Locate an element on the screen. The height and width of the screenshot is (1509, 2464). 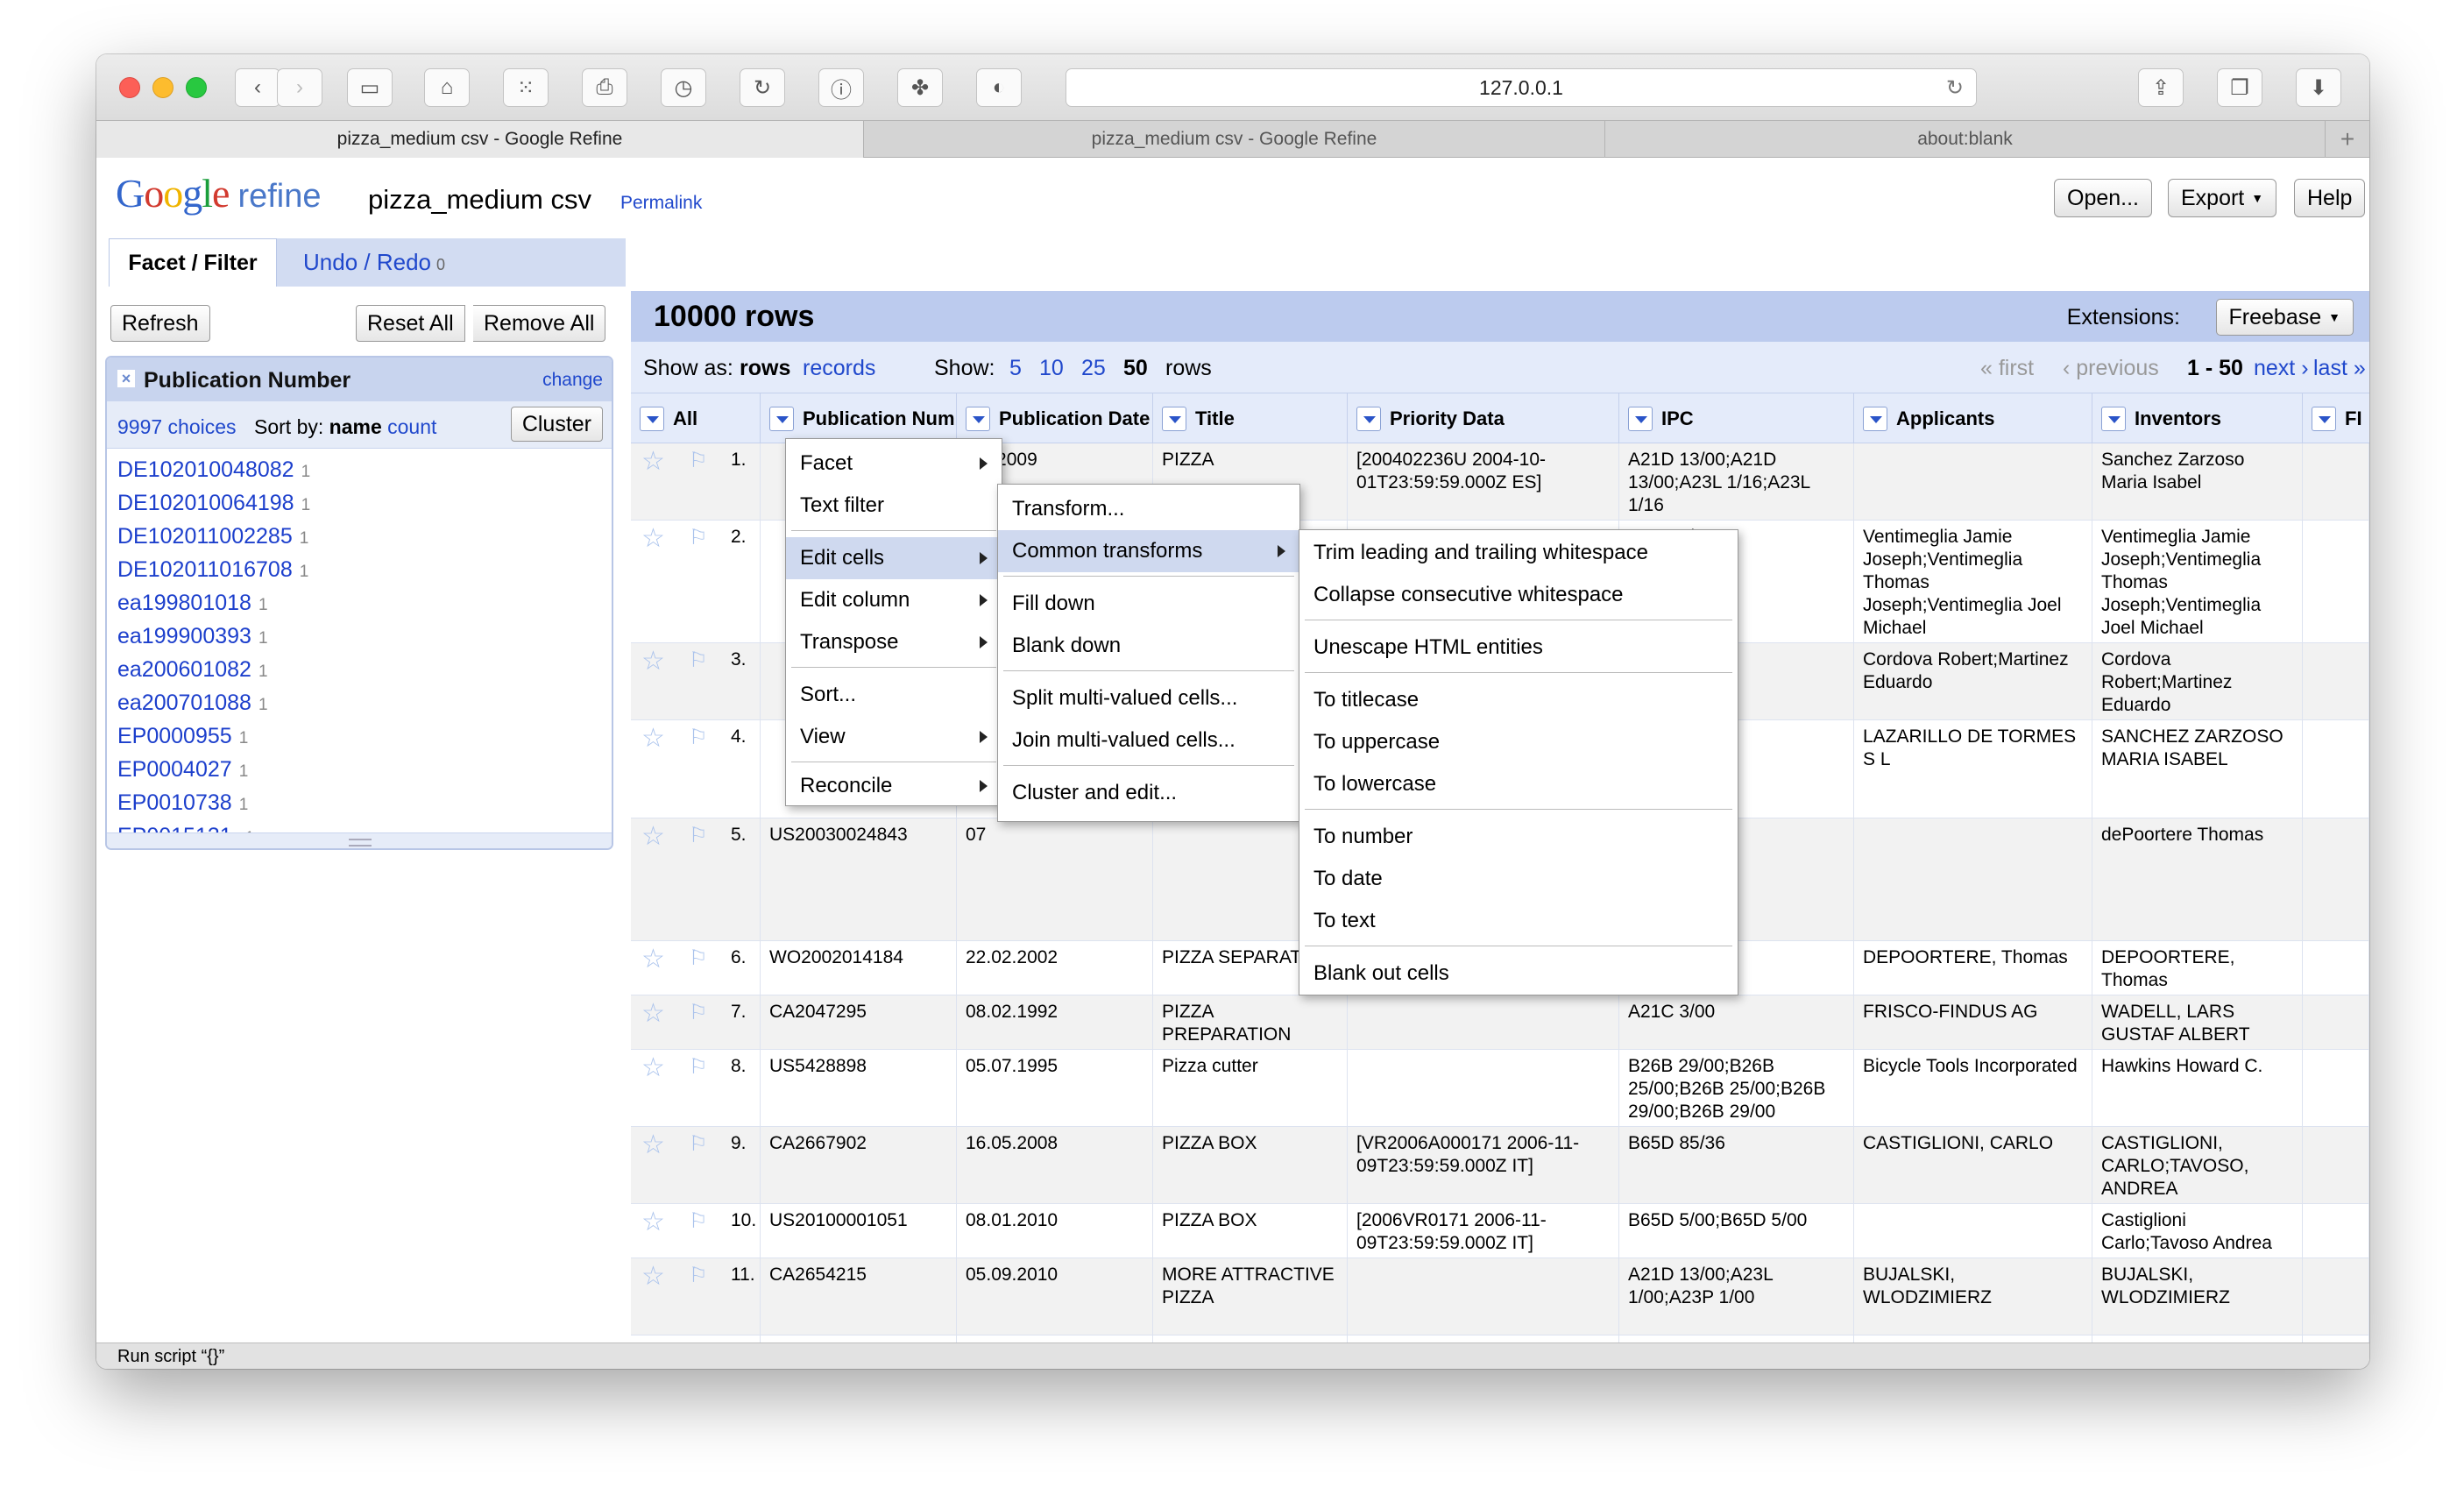
cell-inv: BUJALSKI, WLODZIMIERZ is located at coordinates (2197, 1296).